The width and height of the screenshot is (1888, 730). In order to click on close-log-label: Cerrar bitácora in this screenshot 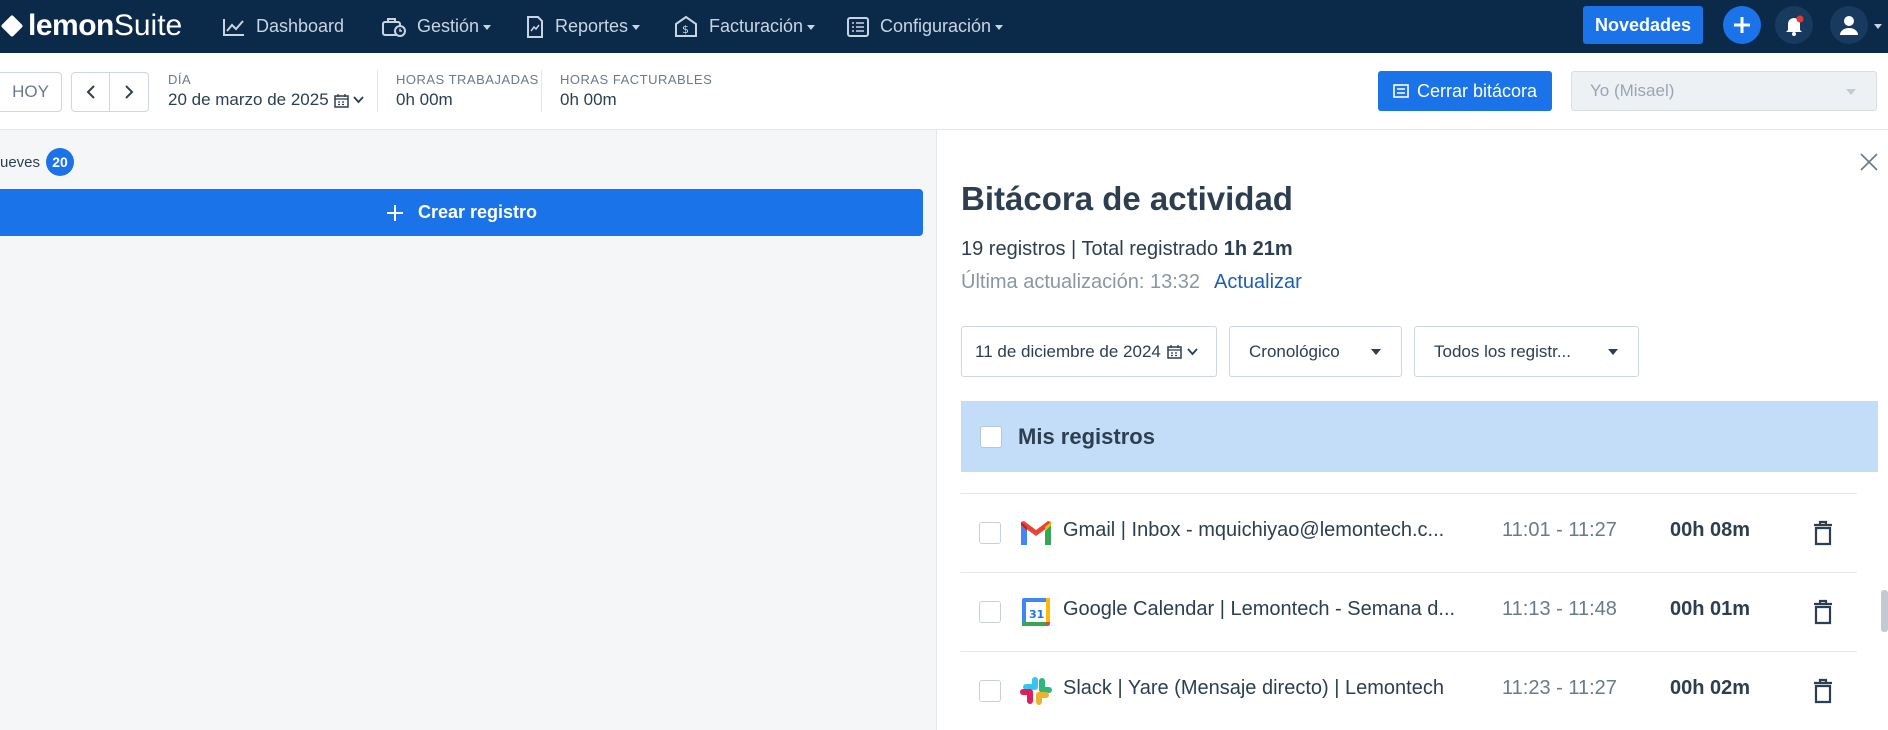, I will do `click(1477, 90)`.